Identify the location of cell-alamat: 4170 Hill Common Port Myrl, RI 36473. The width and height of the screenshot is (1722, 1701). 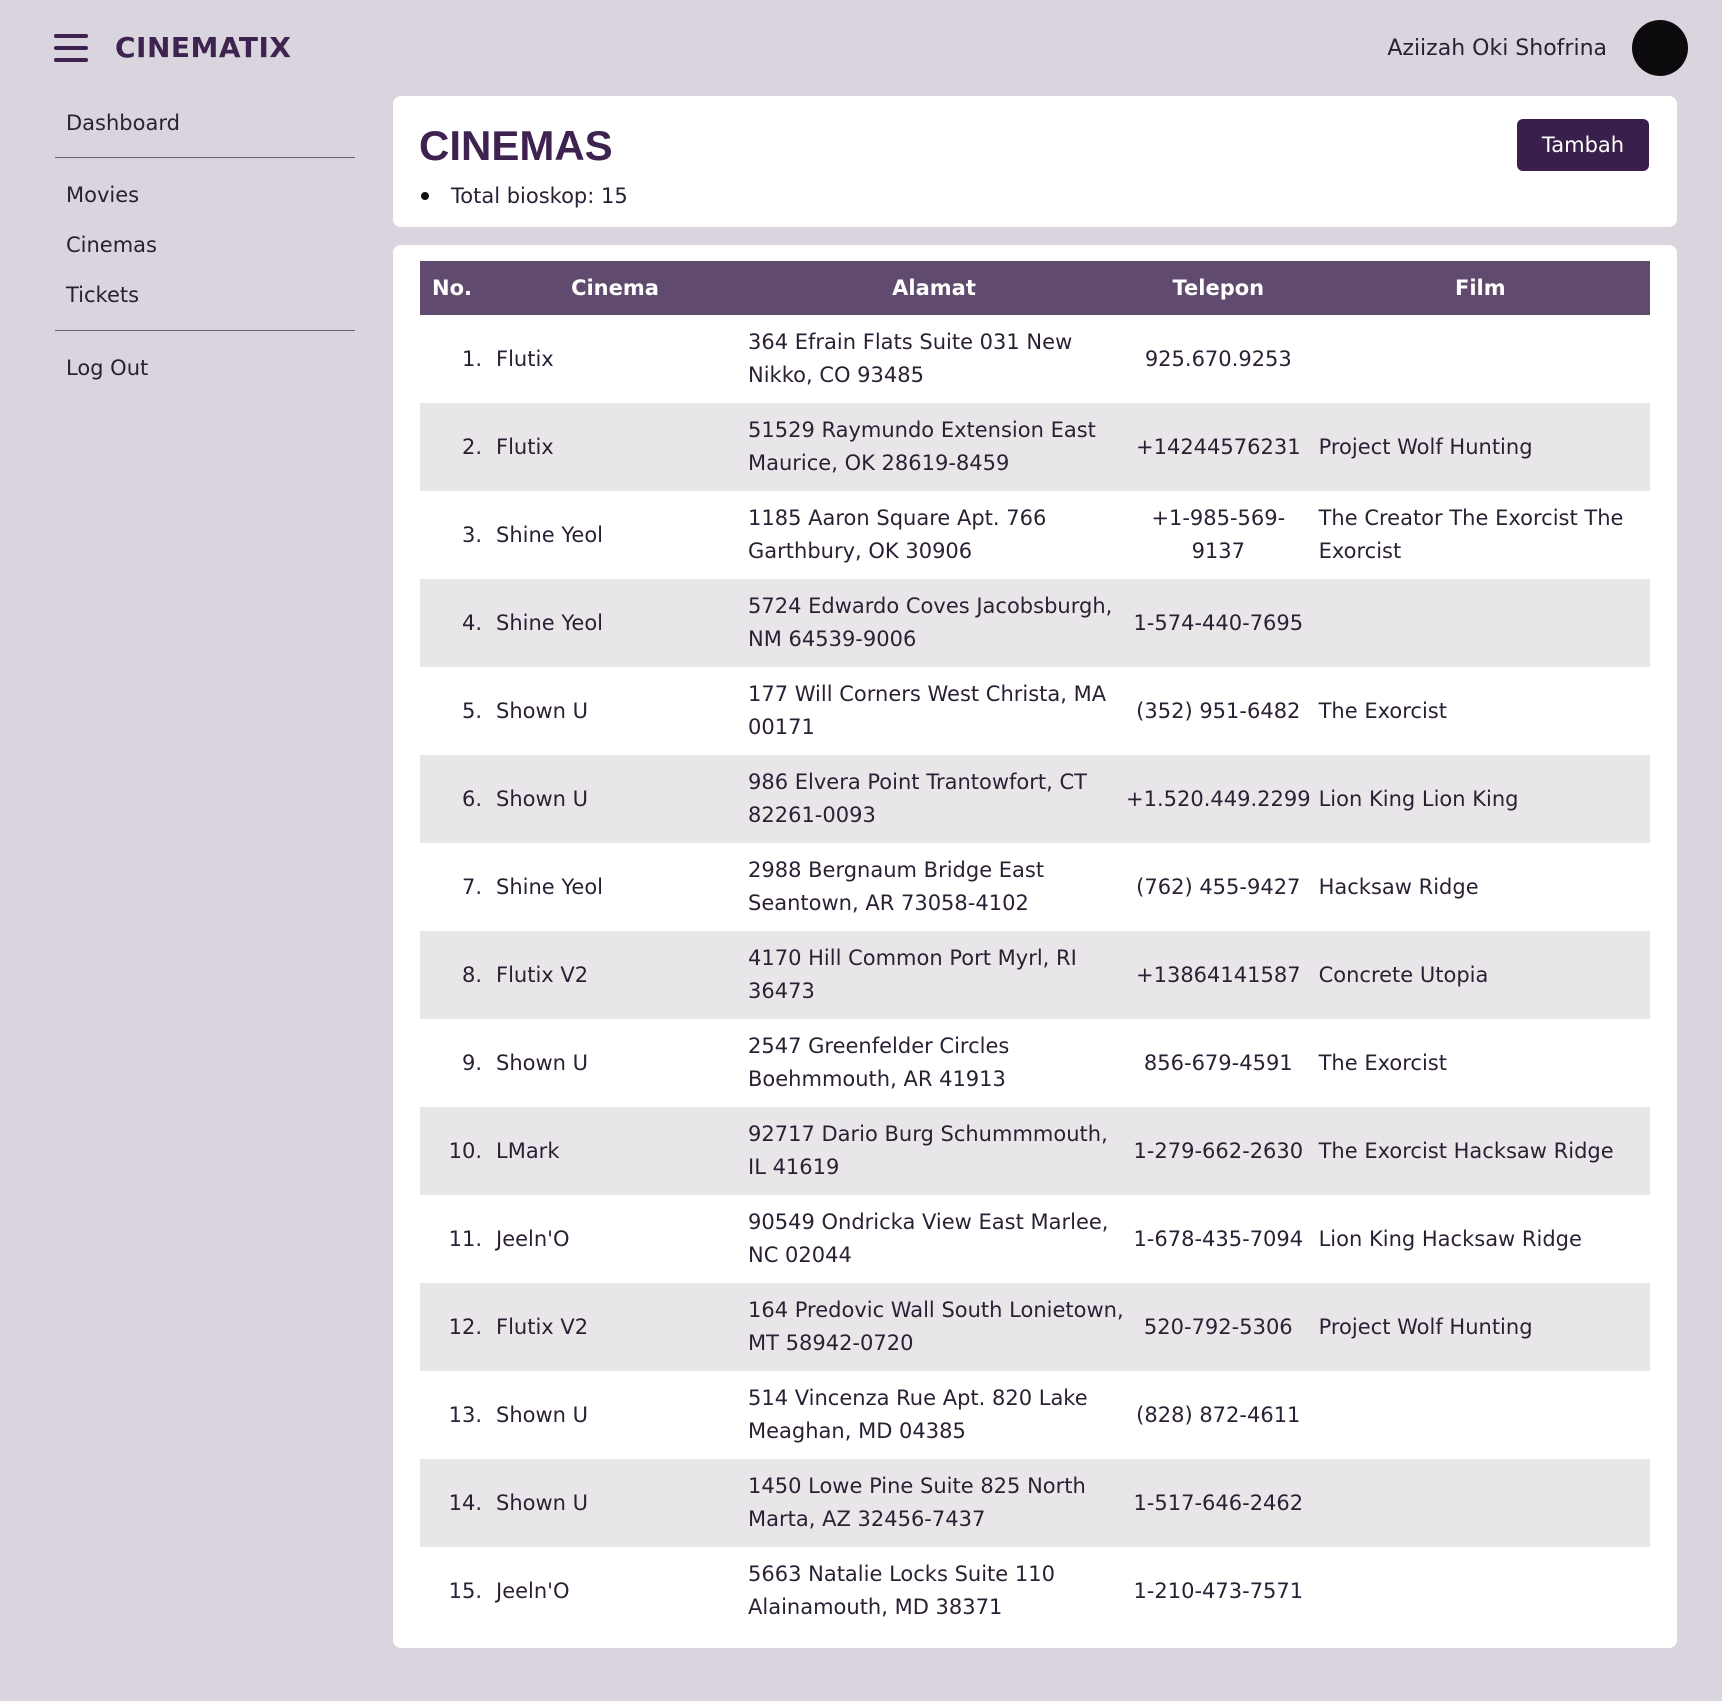
(912, 974).